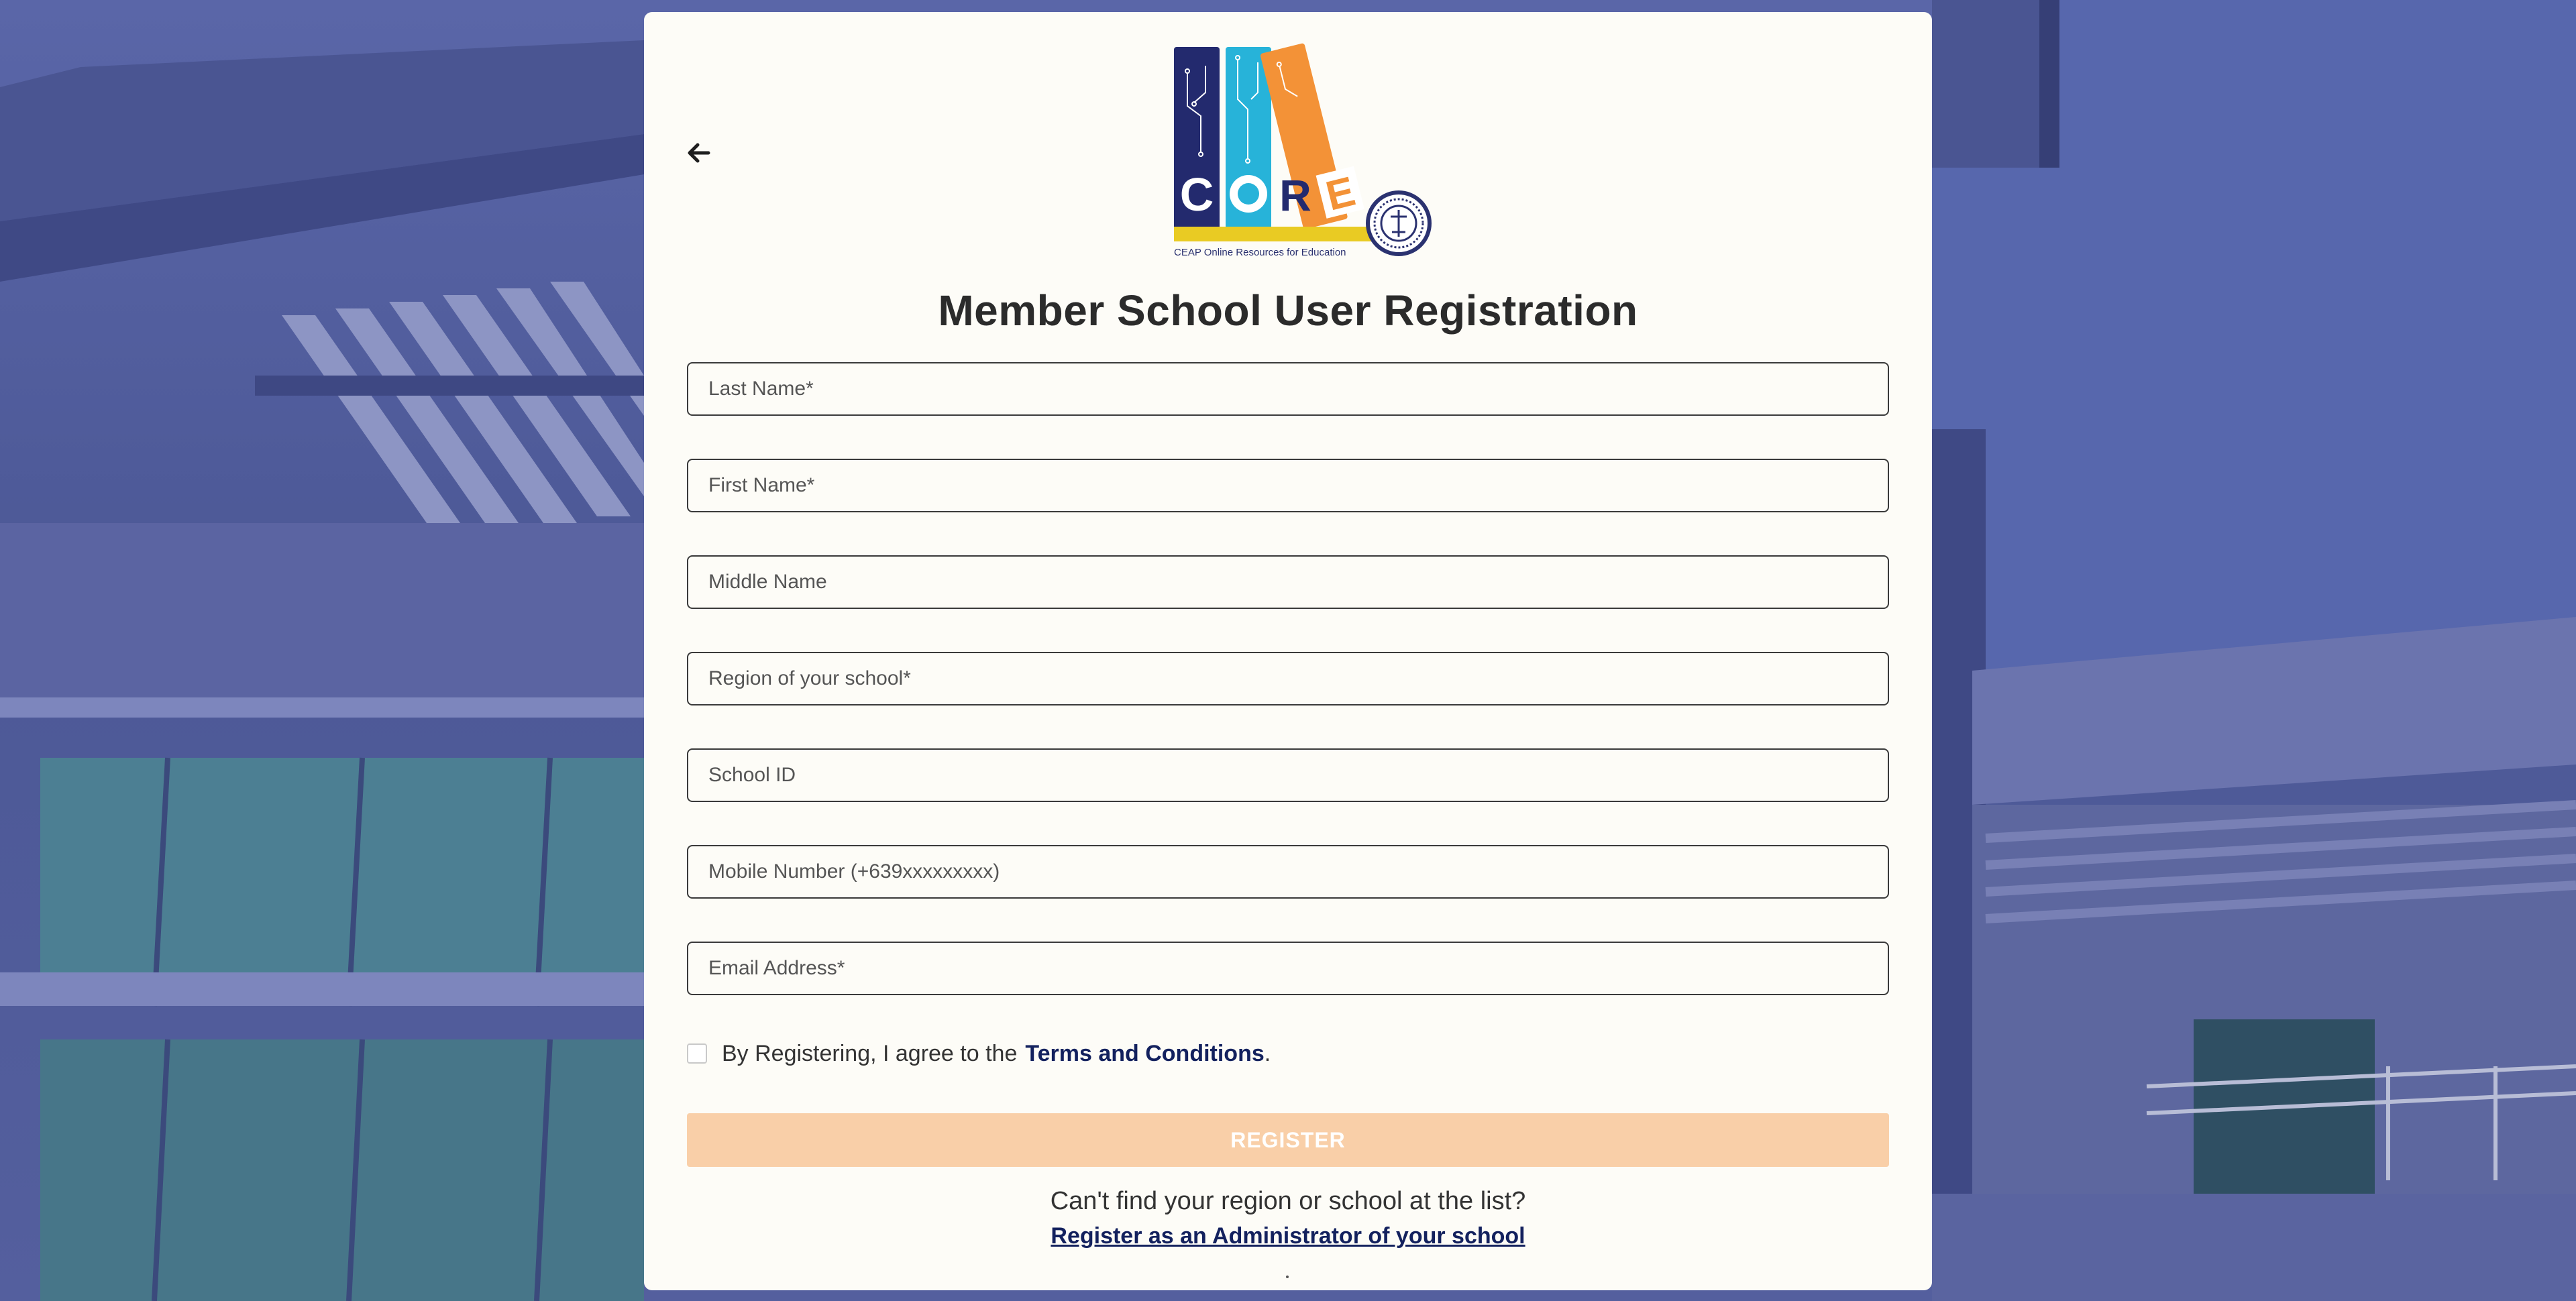 The height and width of the screenshot is (1301, 2576). I want to click on logo-letter-r: R, so click(1295, 195).